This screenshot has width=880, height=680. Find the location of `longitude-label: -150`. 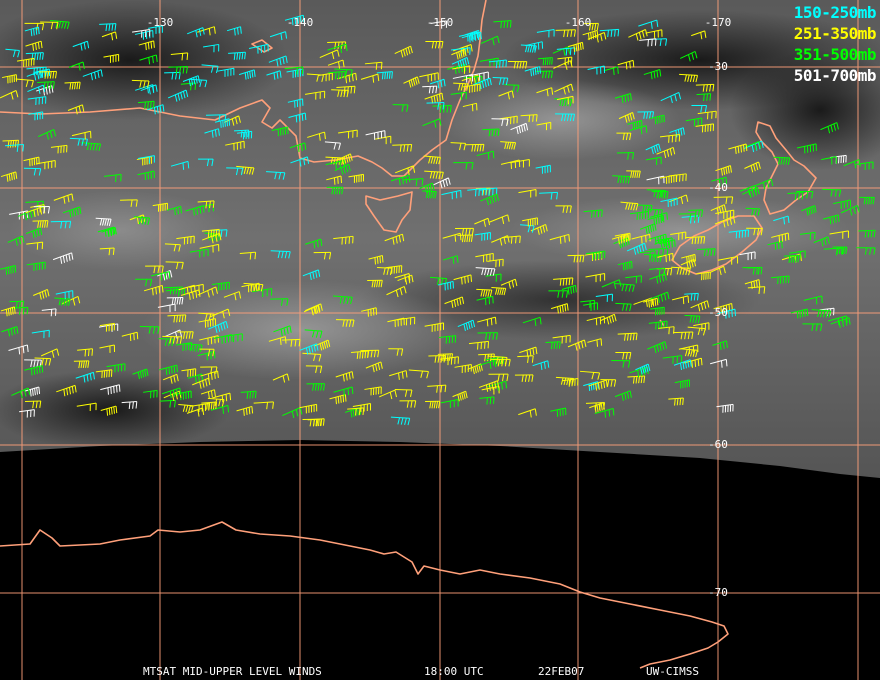

longitude-label: -150 is located at coordinates (440, 22).